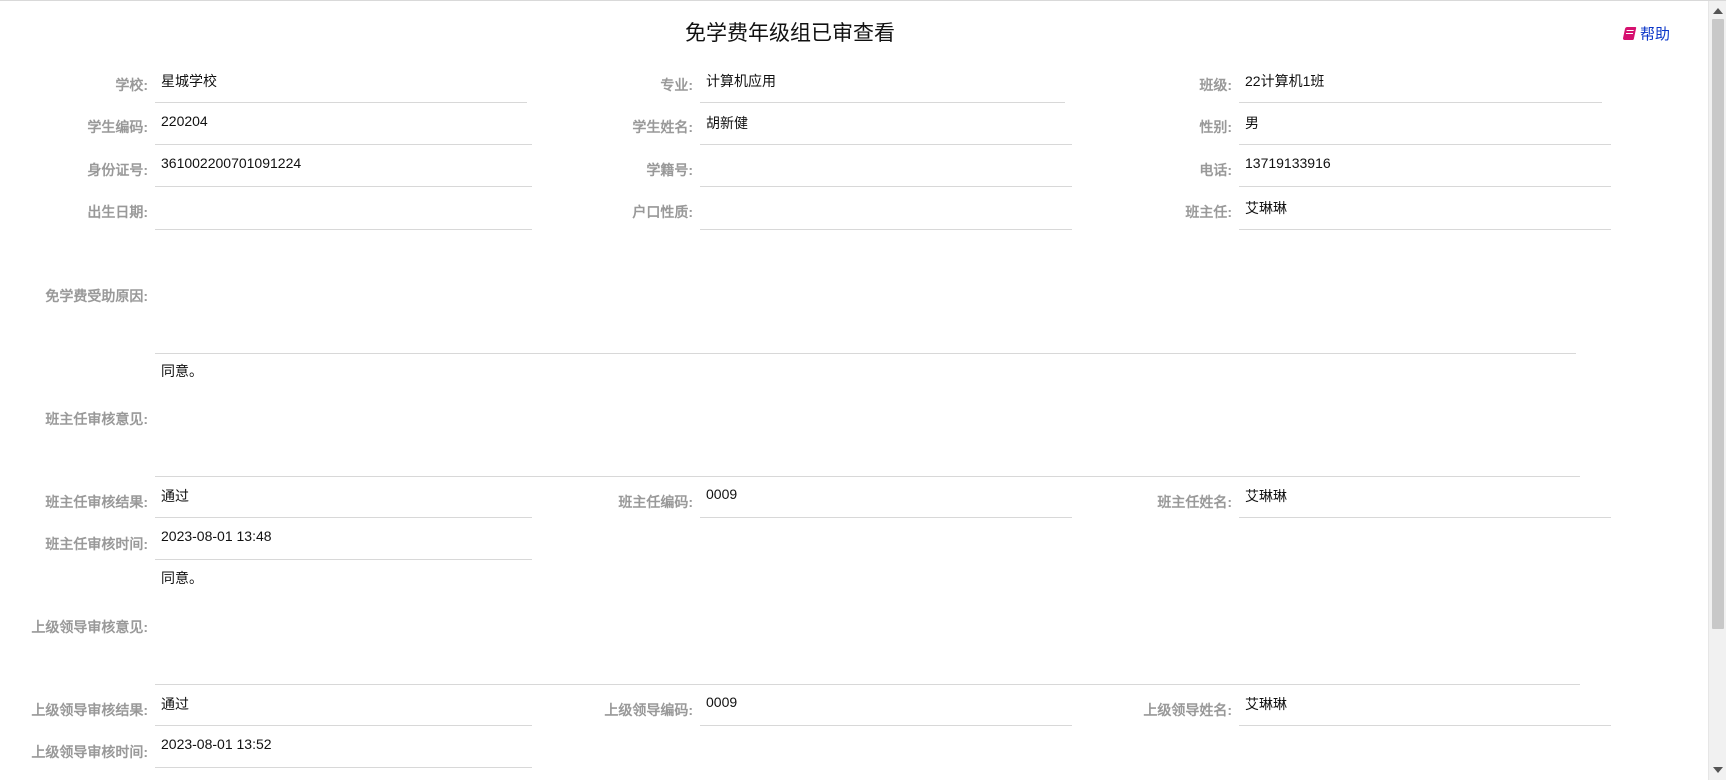 This screenshot has height=780, width=1726. I want to click on gender-label: 性别:, so click(1215, 127).